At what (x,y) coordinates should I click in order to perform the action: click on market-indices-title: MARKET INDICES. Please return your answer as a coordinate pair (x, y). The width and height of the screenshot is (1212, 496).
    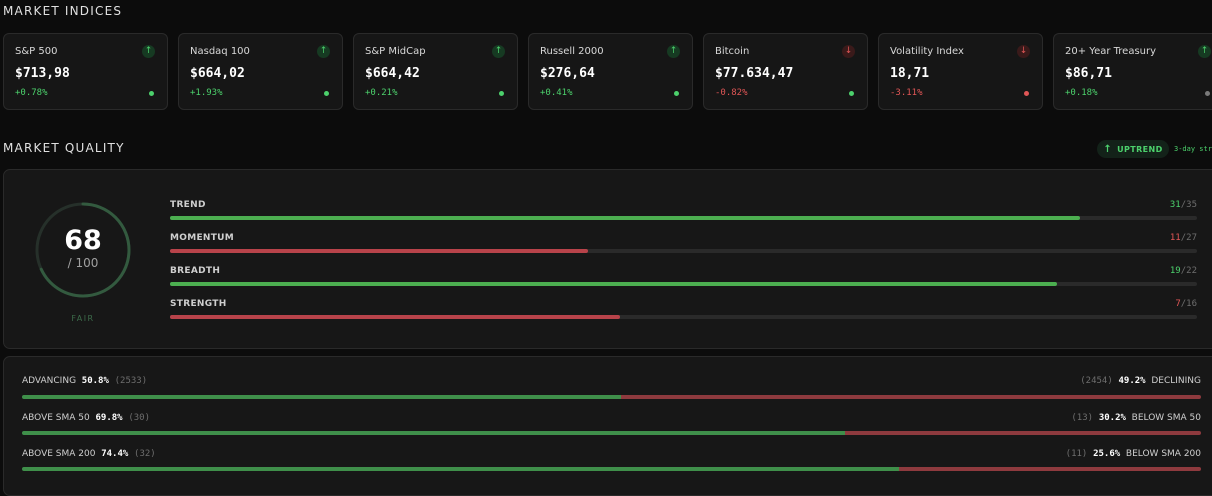
    Looking at the image, I should click on (63, 11).